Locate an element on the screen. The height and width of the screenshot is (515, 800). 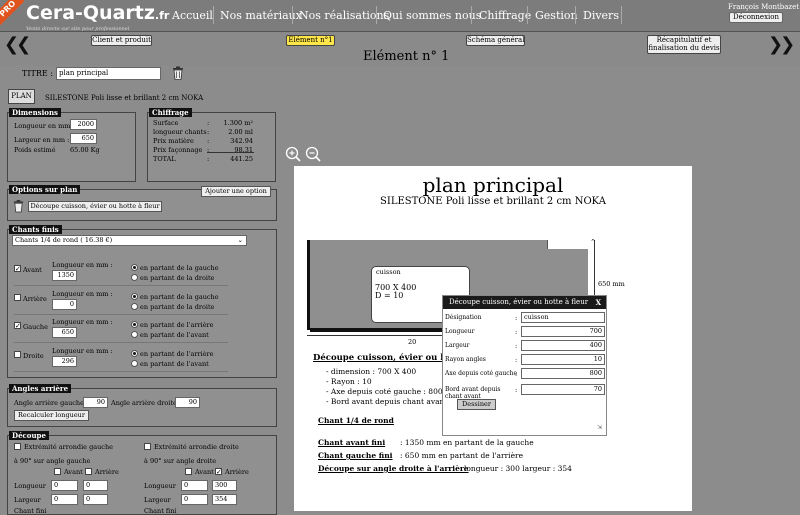
chant-avant-checkbox: ✓ is located at coordinates (17, 269).